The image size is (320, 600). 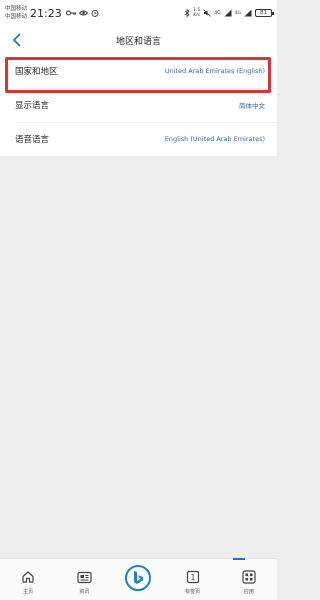 I want to click on battery-level: 81, so click(x=263, y=13).